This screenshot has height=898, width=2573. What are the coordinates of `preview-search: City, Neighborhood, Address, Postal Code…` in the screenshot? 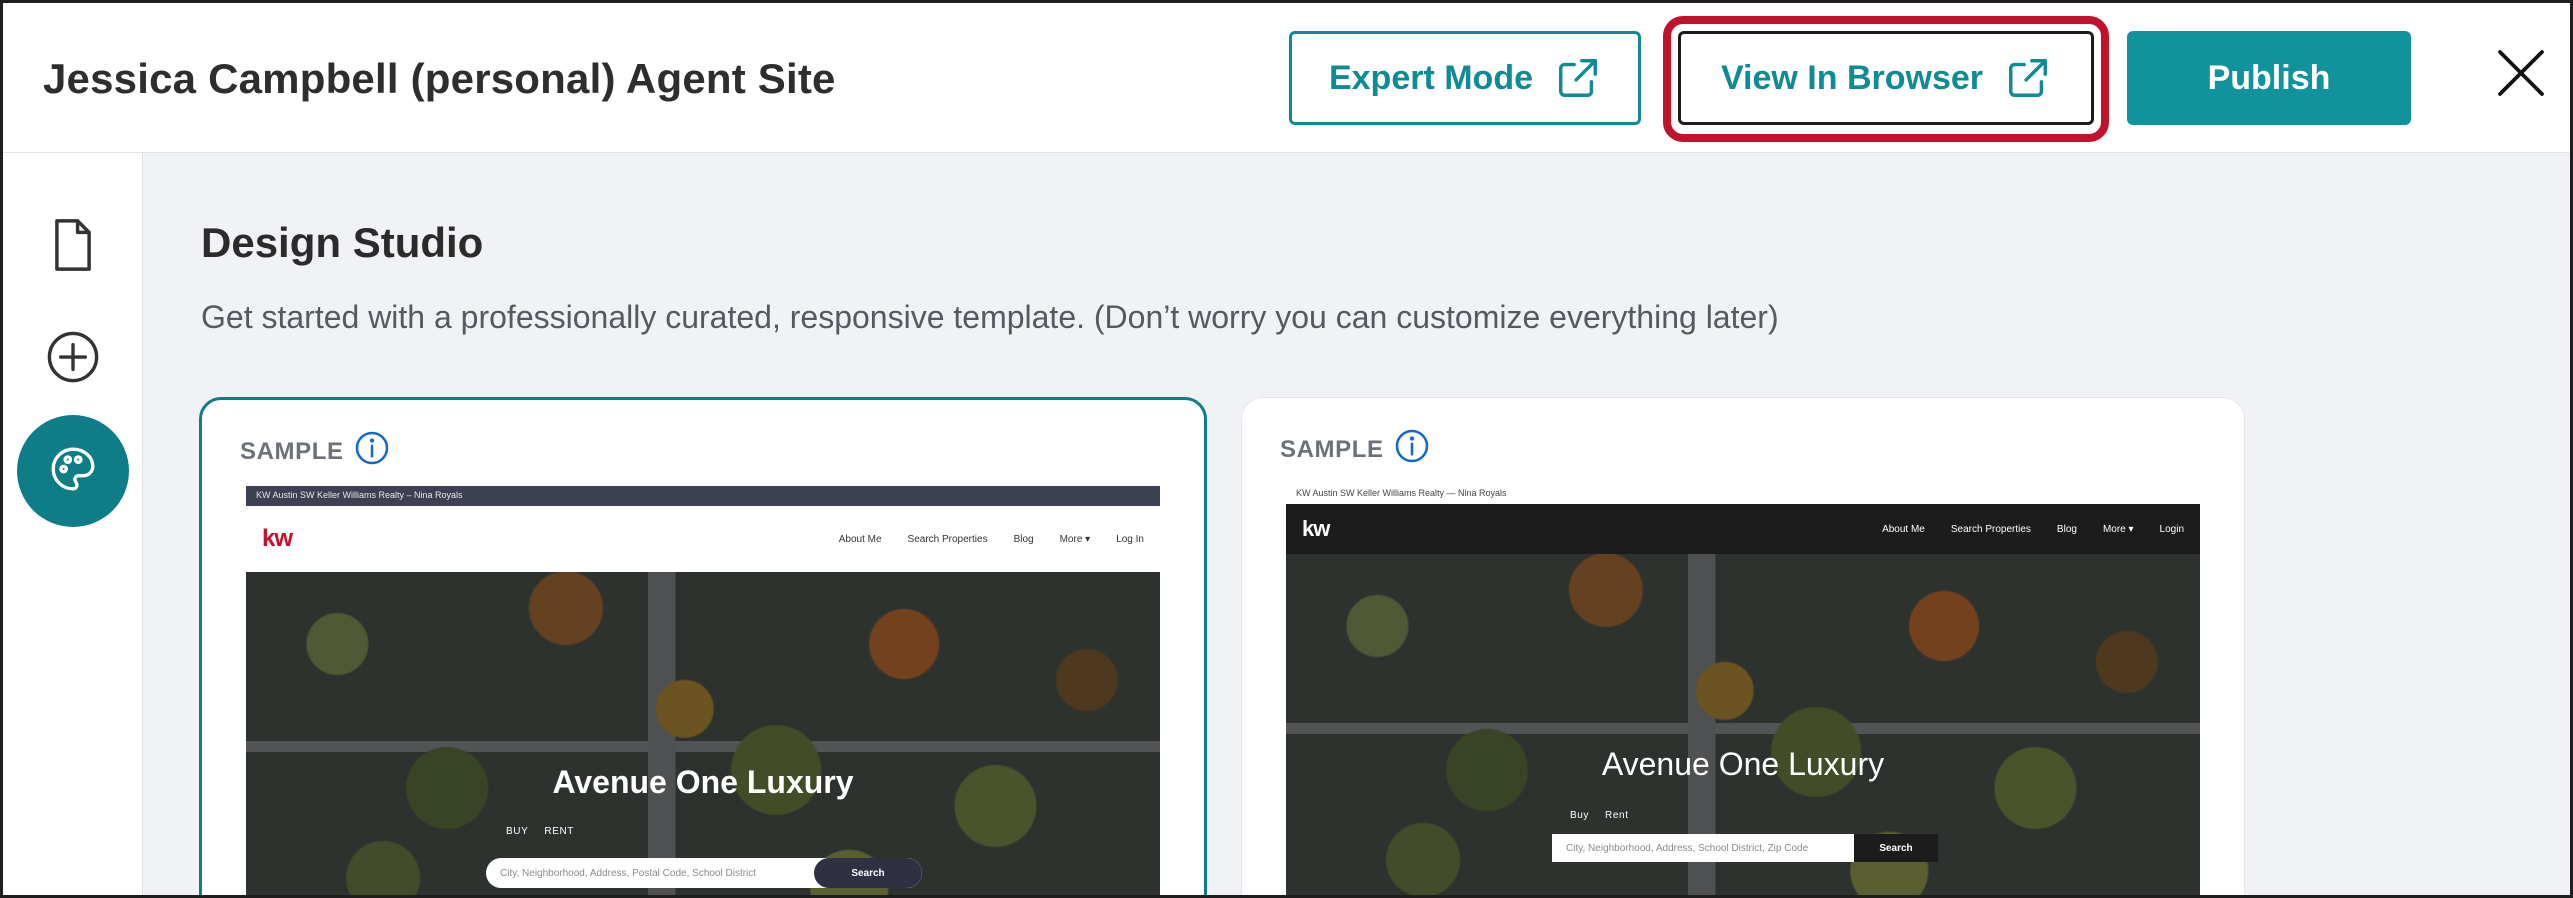 It's located at (704, 873).